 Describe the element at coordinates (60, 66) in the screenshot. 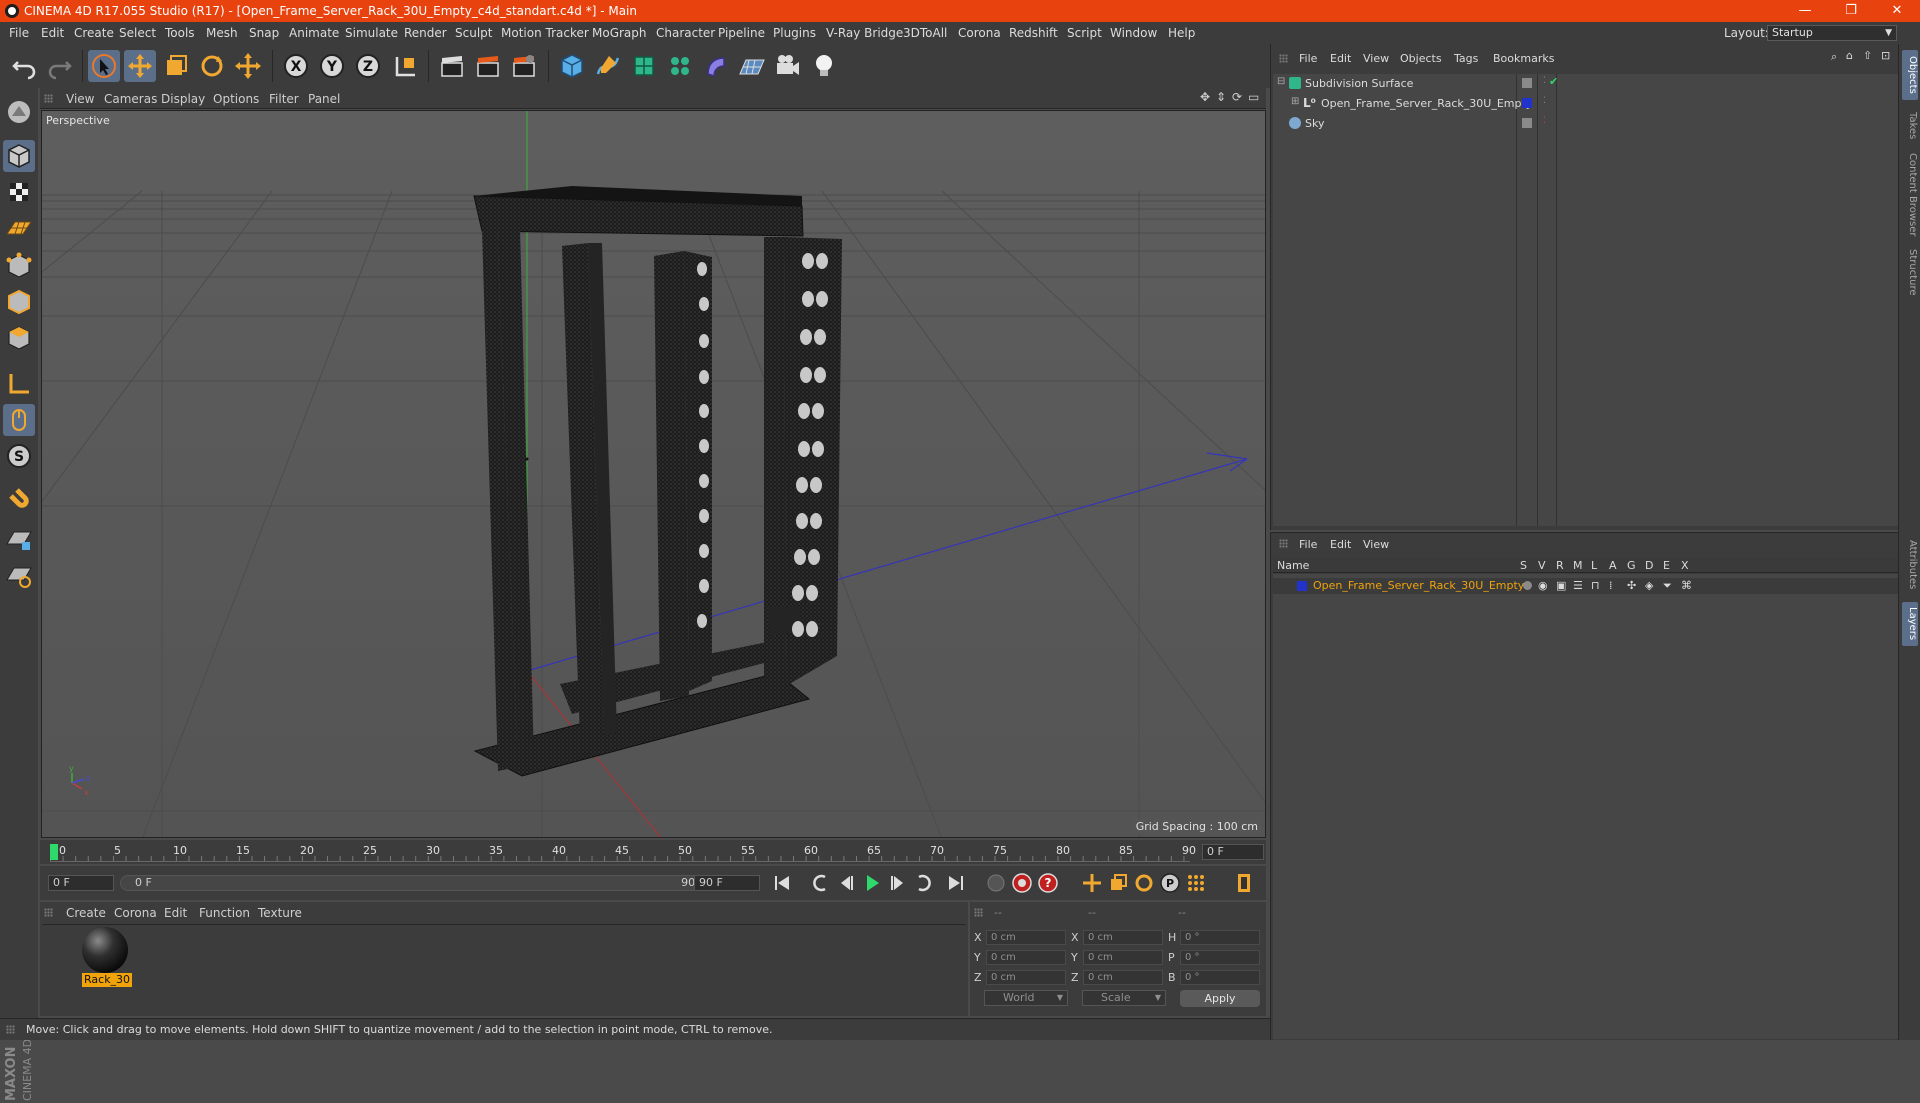

I see `redo-button` at that location.